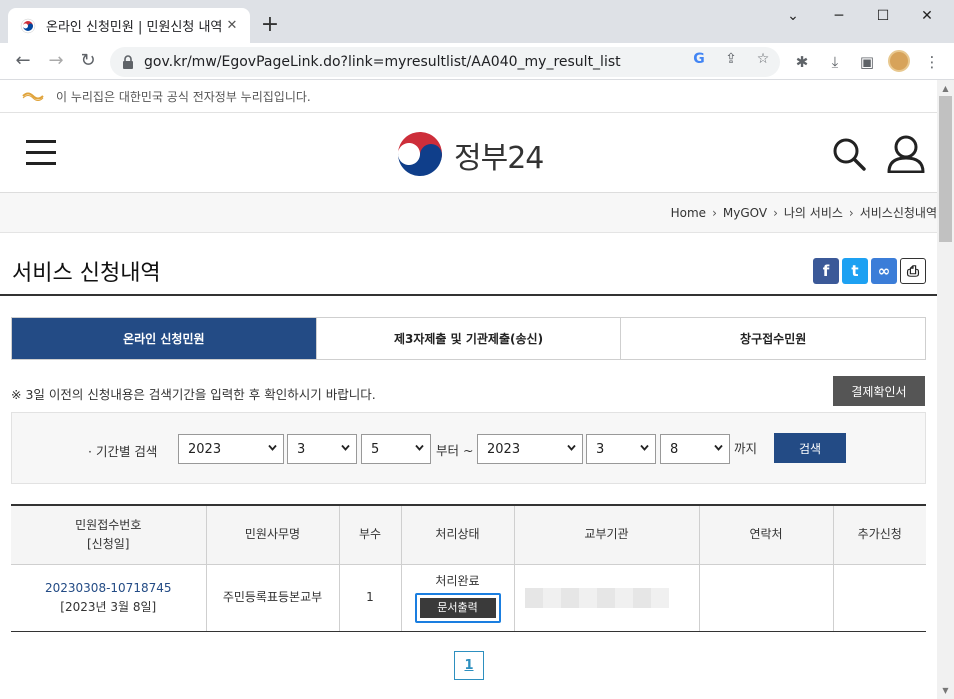  Describe the element at coordinates (883, 16) in the screenshot. I see `maximize-icon: ☐` at that location.